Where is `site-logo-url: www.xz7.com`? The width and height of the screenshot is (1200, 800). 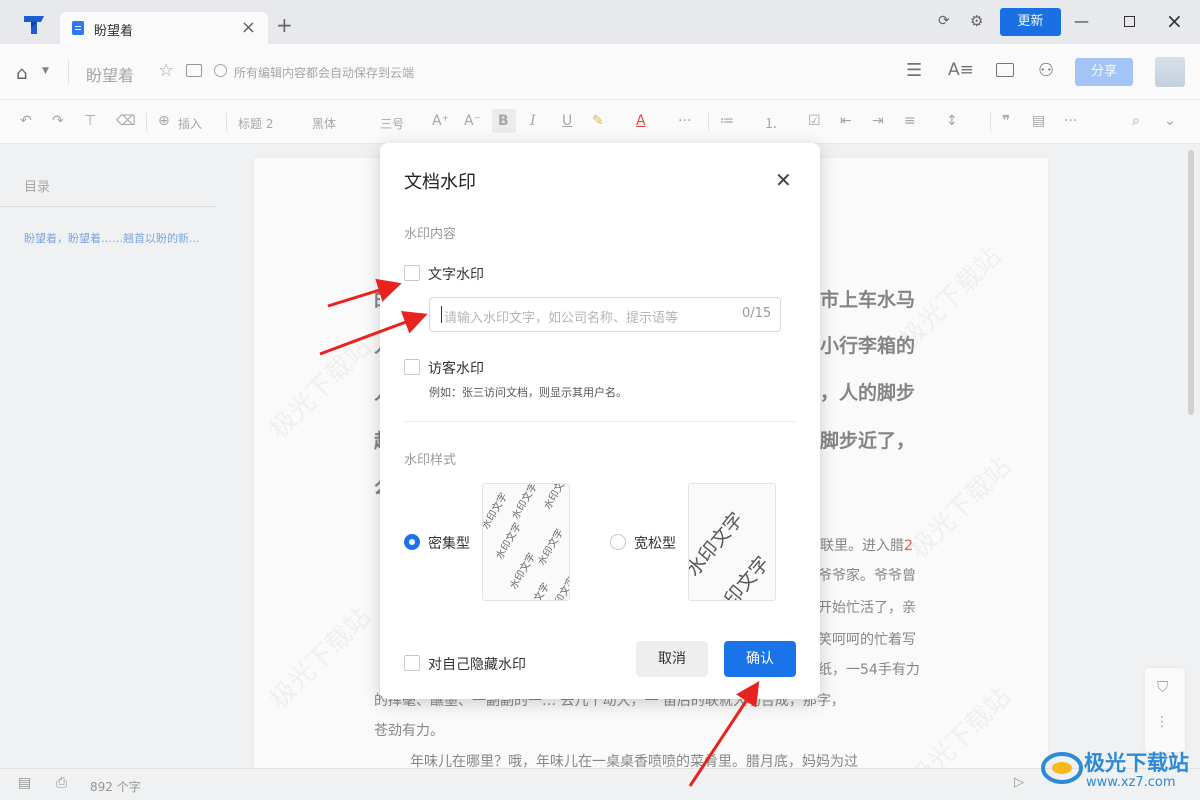
site-logo-url: www.xz7.com is located at coordinates (1131, 782).